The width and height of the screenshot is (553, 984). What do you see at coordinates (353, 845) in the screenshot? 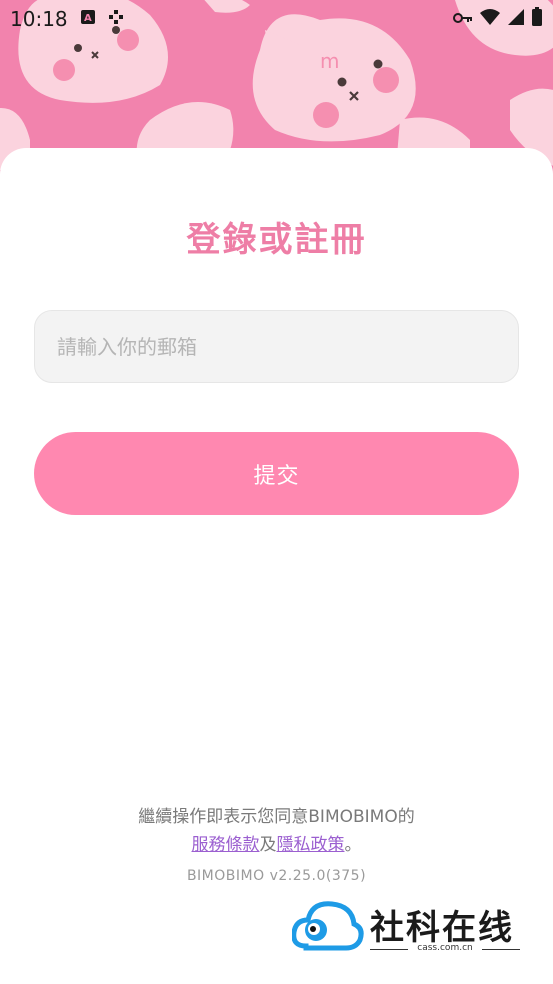
I see `terms-suffix: 。` at bounding box center [353, 845].